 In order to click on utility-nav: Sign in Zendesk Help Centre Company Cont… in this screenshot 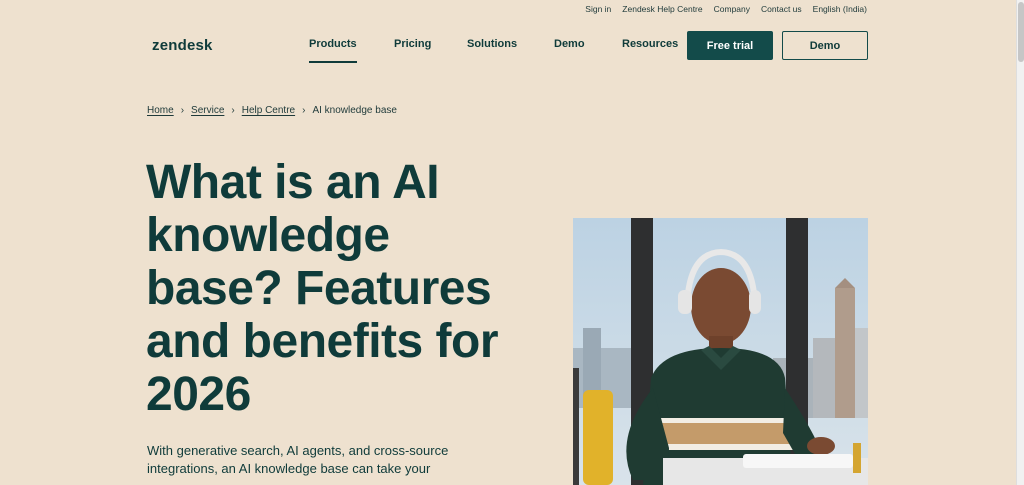, I will do `click(726, 9)`.